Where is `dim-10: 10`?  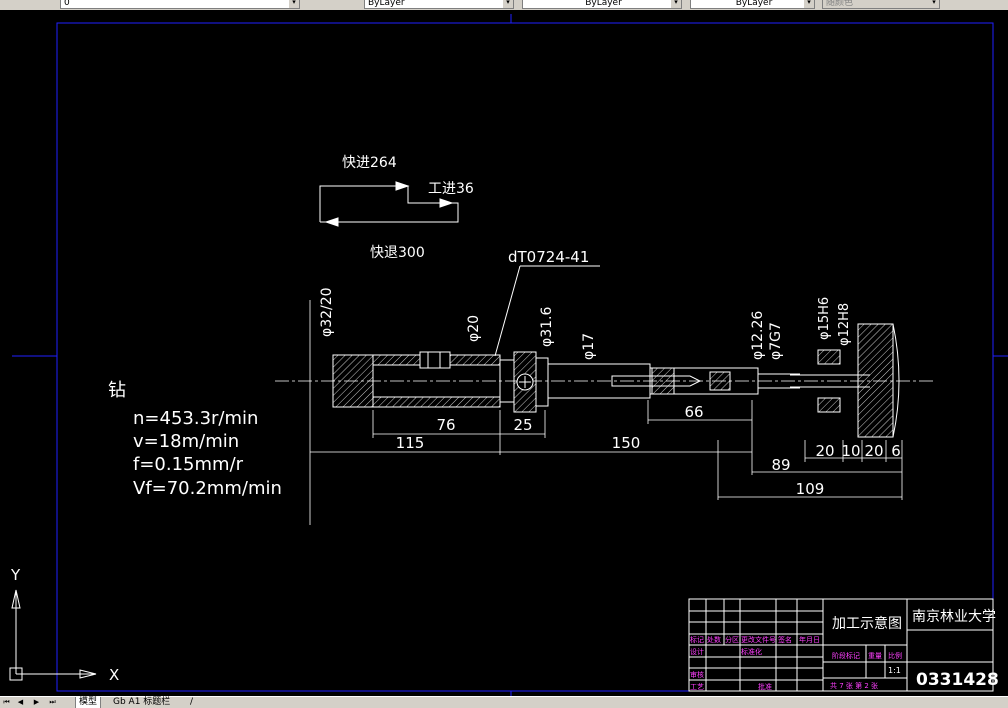 dim-10: 10 is located at coordinates (850, 451).